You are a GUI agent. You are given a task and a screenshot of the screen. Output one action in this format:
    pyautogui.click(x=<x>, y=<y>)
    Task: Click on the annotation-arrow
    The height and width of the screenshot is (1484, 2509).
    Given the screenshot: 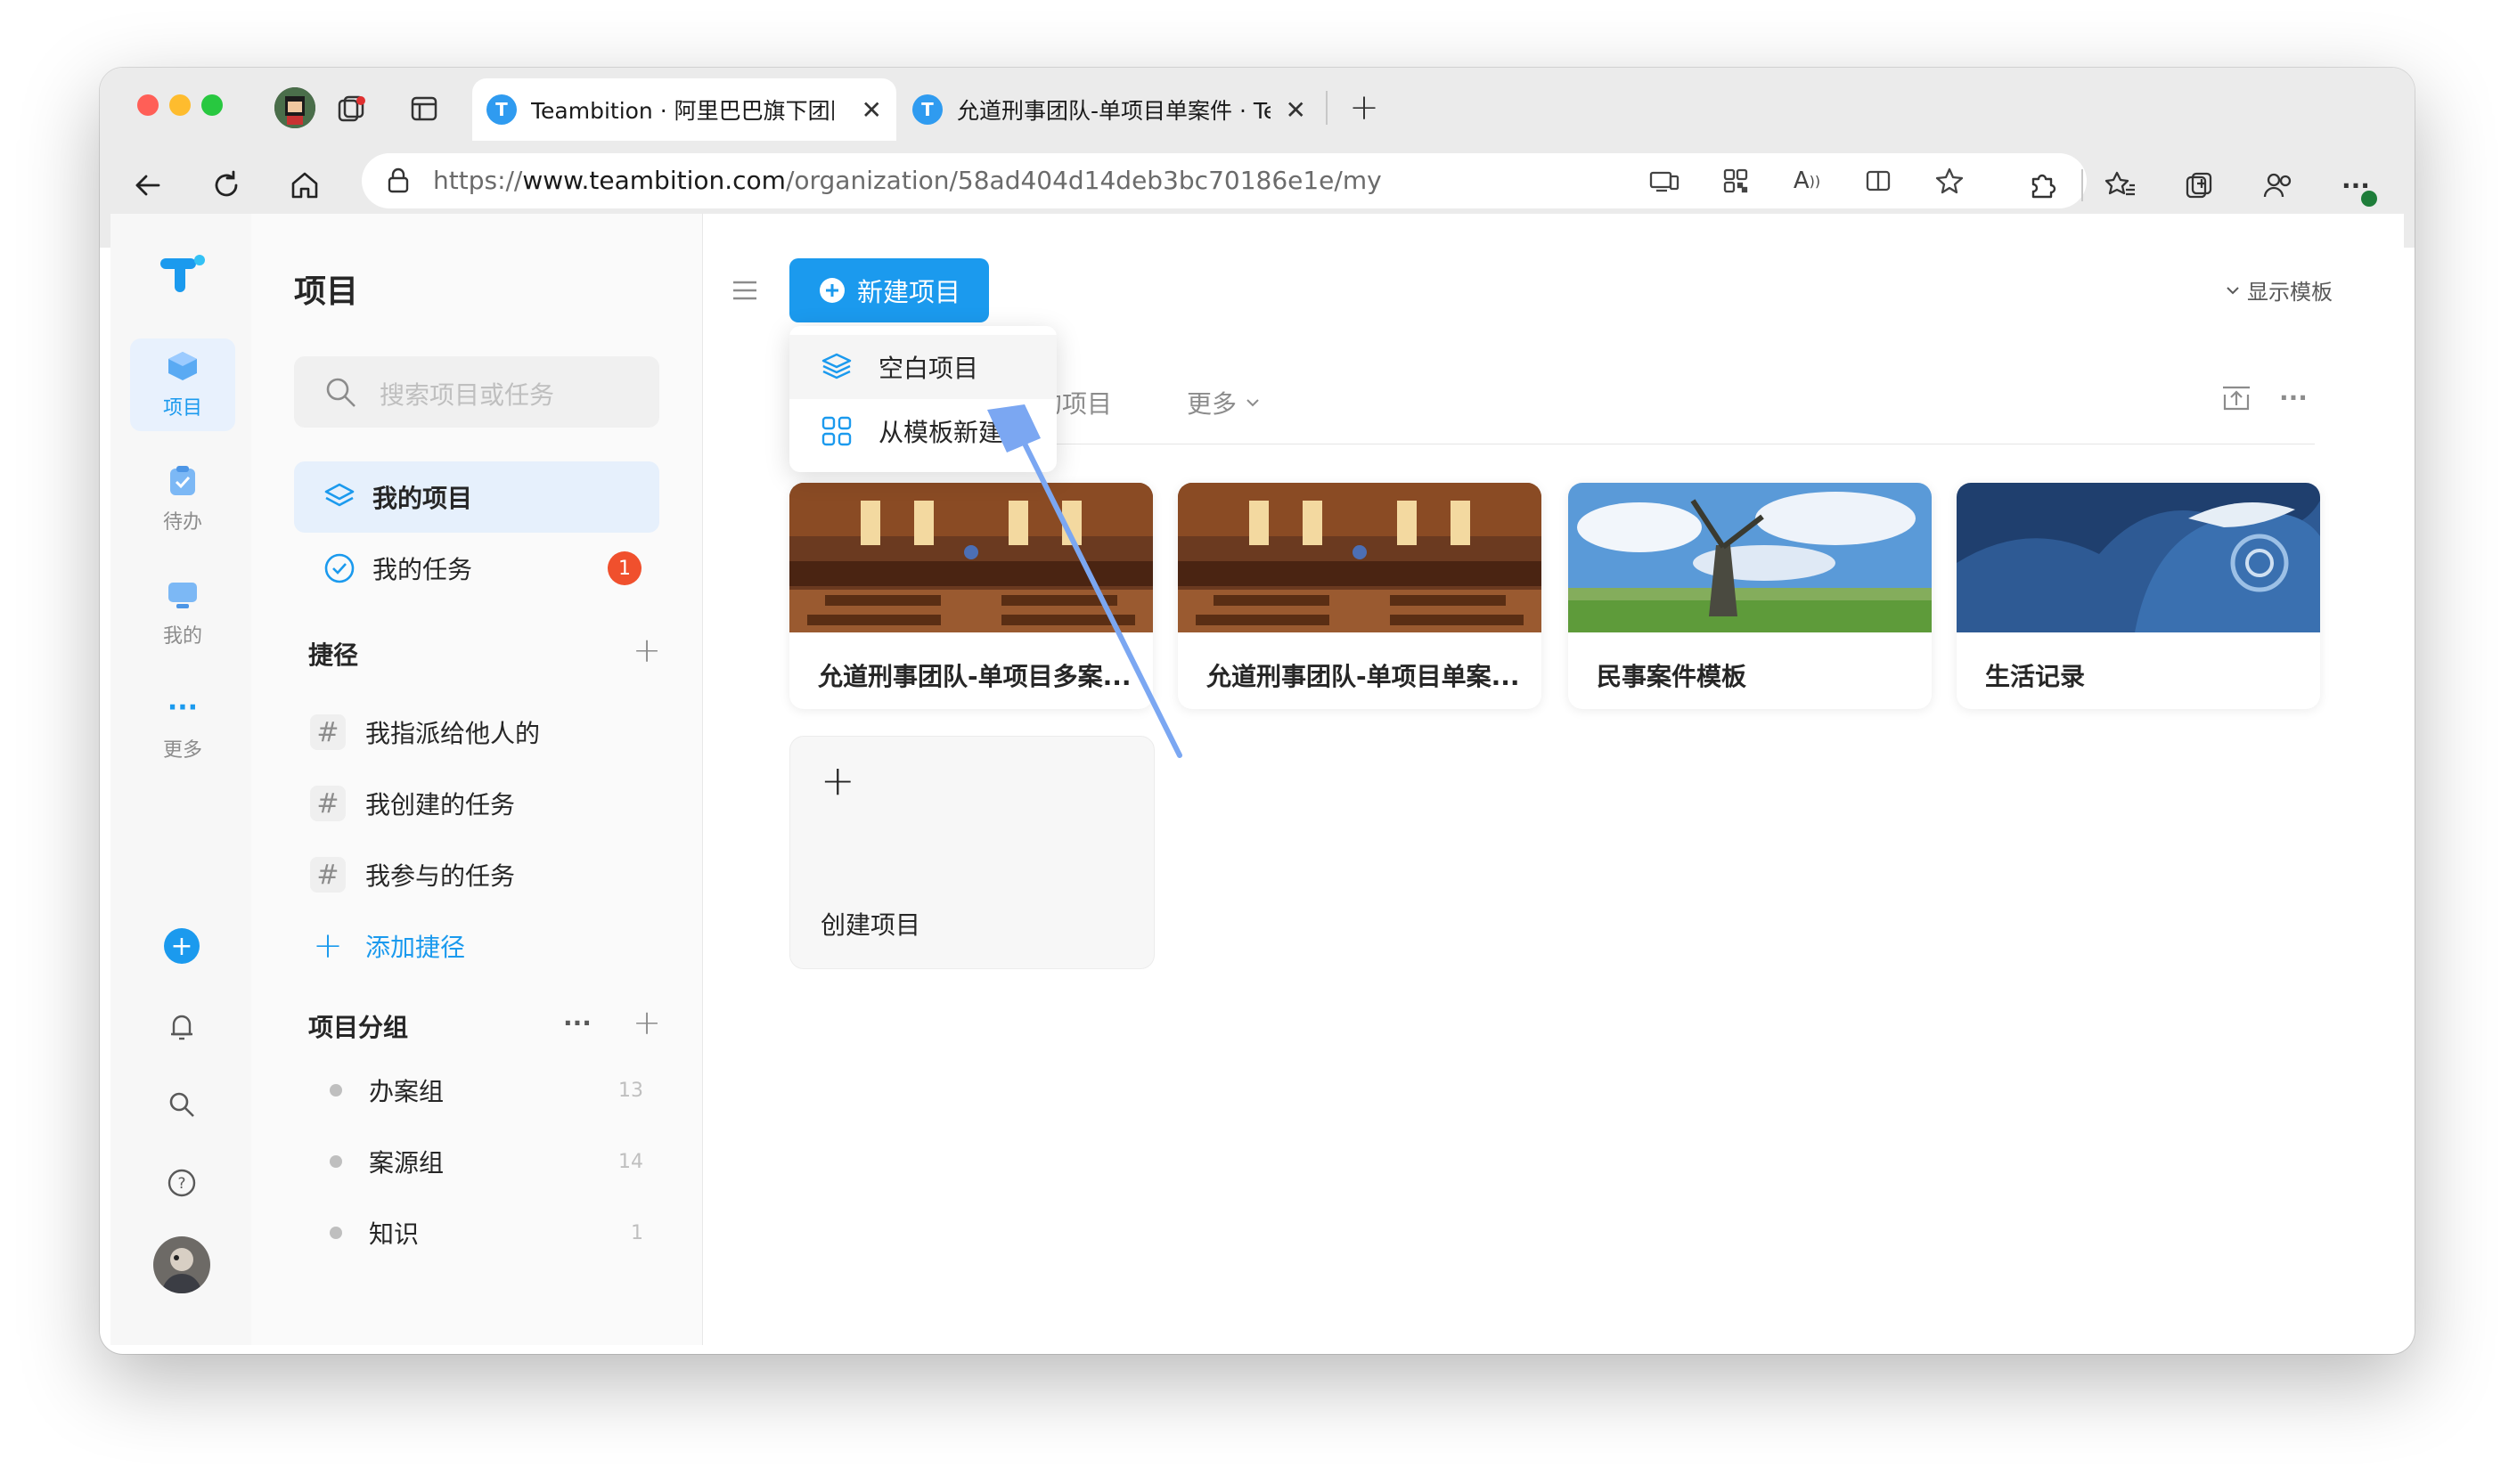 What is the action you would take?
    pyautogui.click(x=1084, y=581)
    